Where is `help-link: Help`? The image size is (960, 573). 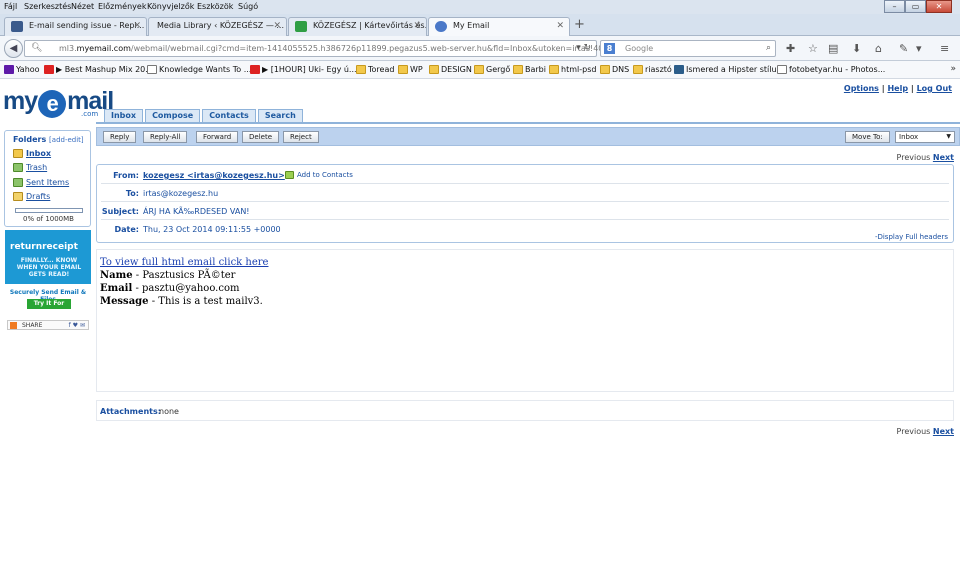 help-link: Help is located at coordinates (897, 88).